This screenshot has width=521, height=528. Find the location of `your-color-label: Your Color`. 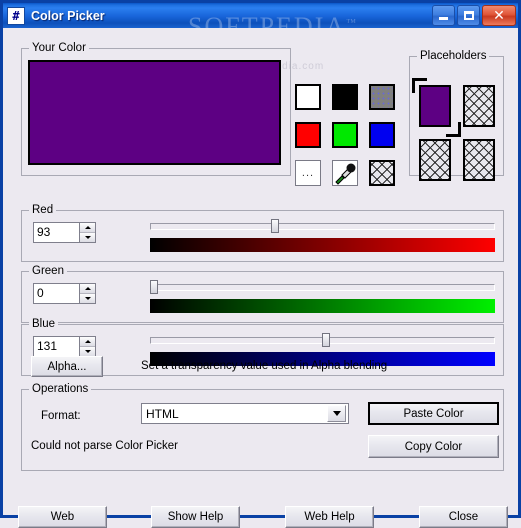

your-color-label: Your Color is located at coordinates (59, 48).